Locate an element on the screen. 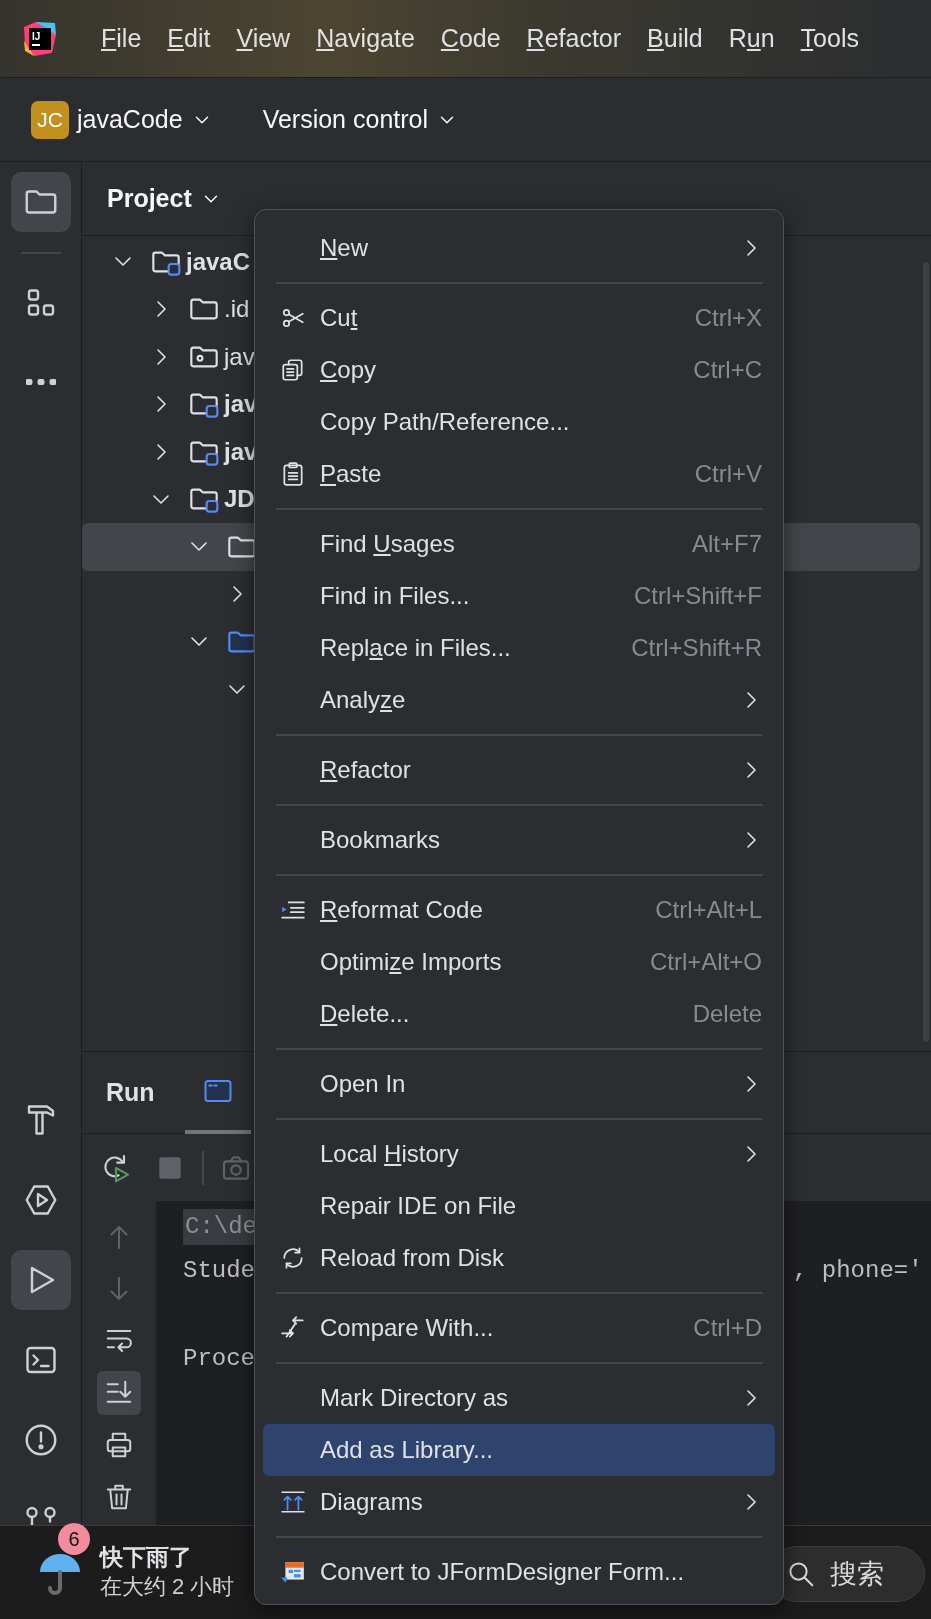 This screenshot has width=931, height=1619. tree-label: JD is located at coordinates (239, 499).